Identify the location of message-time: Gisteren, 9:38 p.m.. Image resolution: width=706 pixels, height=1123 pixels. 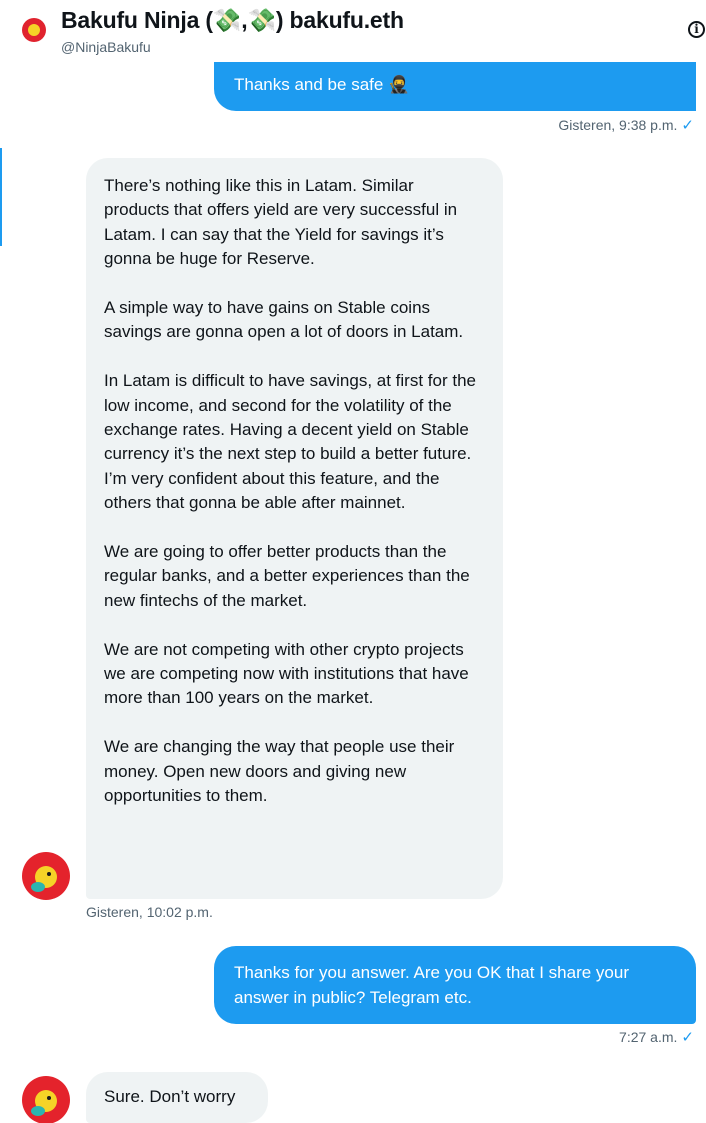
(618, 125).